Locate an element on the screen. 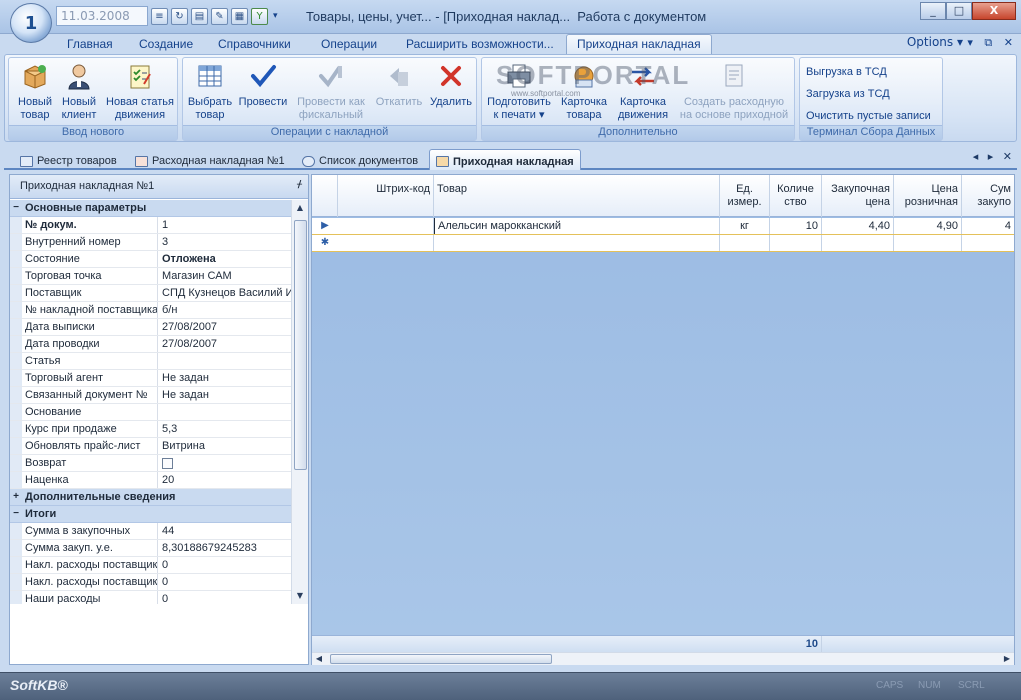 Image resolution: width=1021 pixels, height=700 pixels. select-product-button: Выбрать товар is located at coordinates (210, 91).